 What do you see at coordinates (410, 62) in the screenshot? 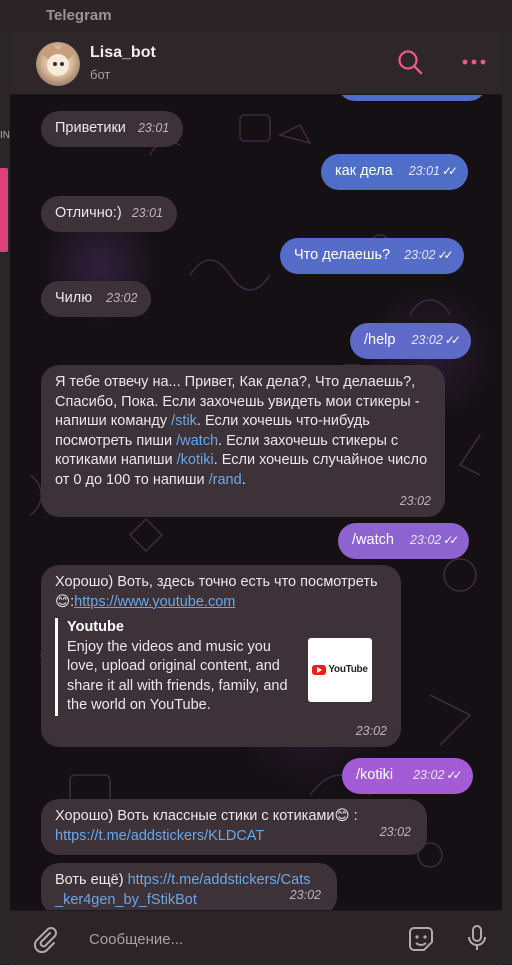
I see `search-icon` at bounding box center [410, 62].